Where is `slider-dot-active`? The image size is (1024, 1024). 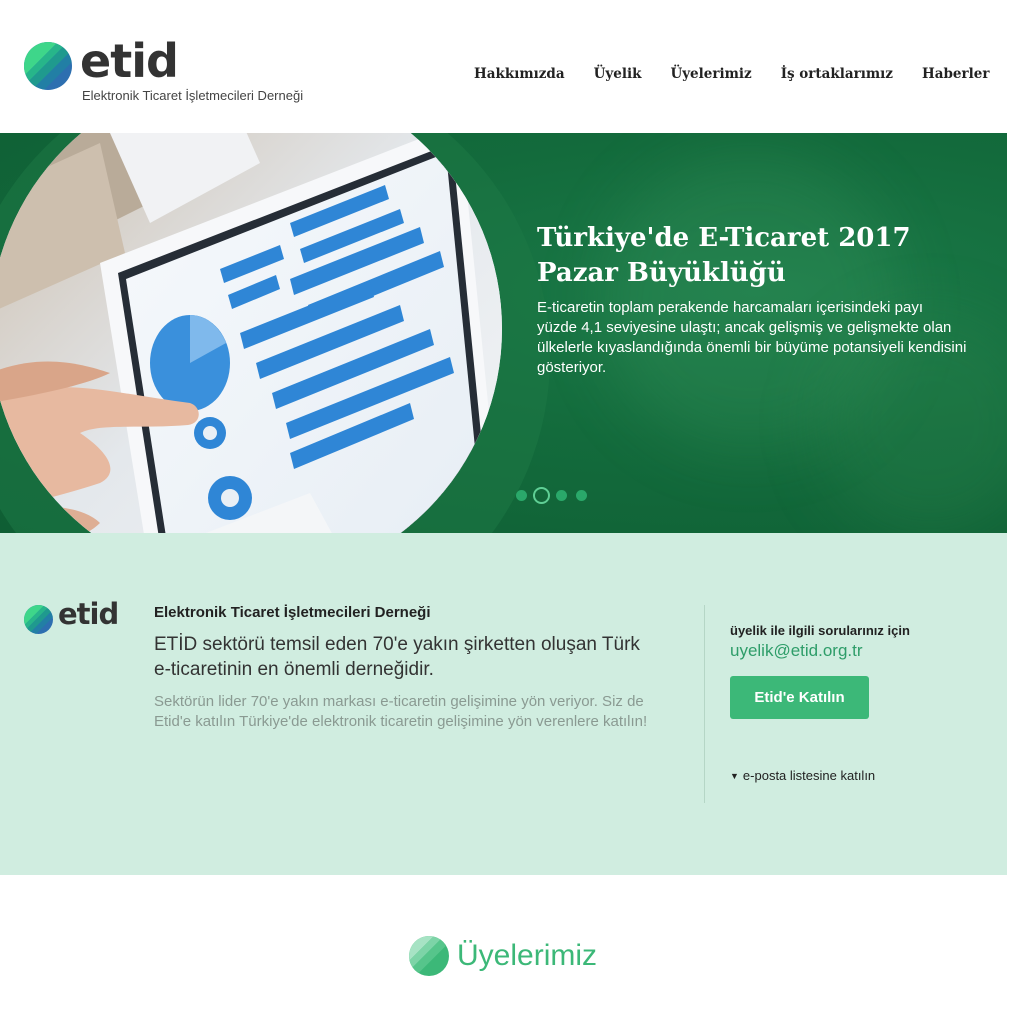
slider-dot-active is located at coordinates (541, 495).